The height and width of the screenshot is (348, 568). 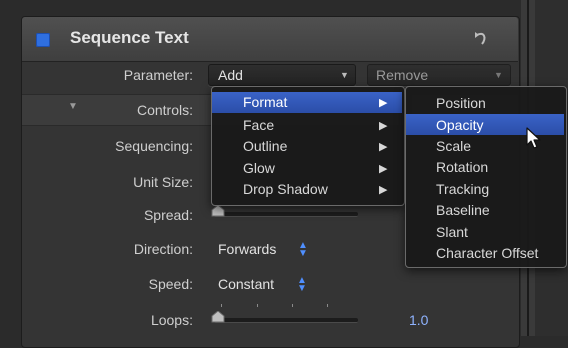 What do you see at coordinates (230, 75) in the screenshot?
I see `add-popup-label: Add` at bounding box center [230, 75].